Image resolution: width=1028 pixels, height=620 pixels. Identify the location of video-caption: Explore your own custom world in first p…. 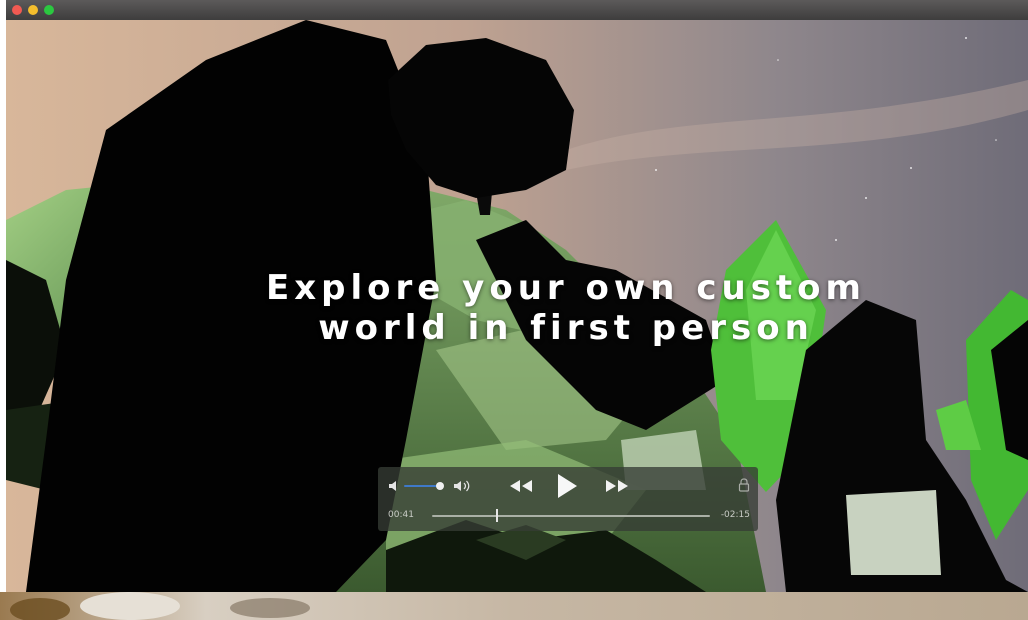
(566, 308).